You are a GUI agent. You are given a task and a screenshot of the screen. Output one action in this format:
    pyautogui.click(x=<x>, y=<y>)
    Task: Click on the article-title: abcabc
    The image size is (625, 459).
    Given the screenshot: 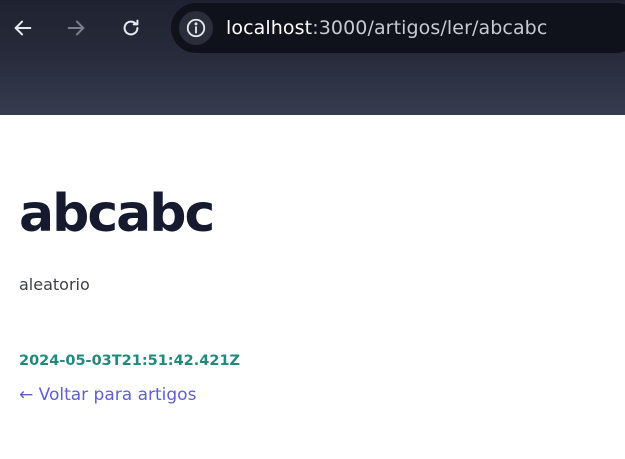 What is the action you would take?
    pyautogui.click(x=117, y=214)
    